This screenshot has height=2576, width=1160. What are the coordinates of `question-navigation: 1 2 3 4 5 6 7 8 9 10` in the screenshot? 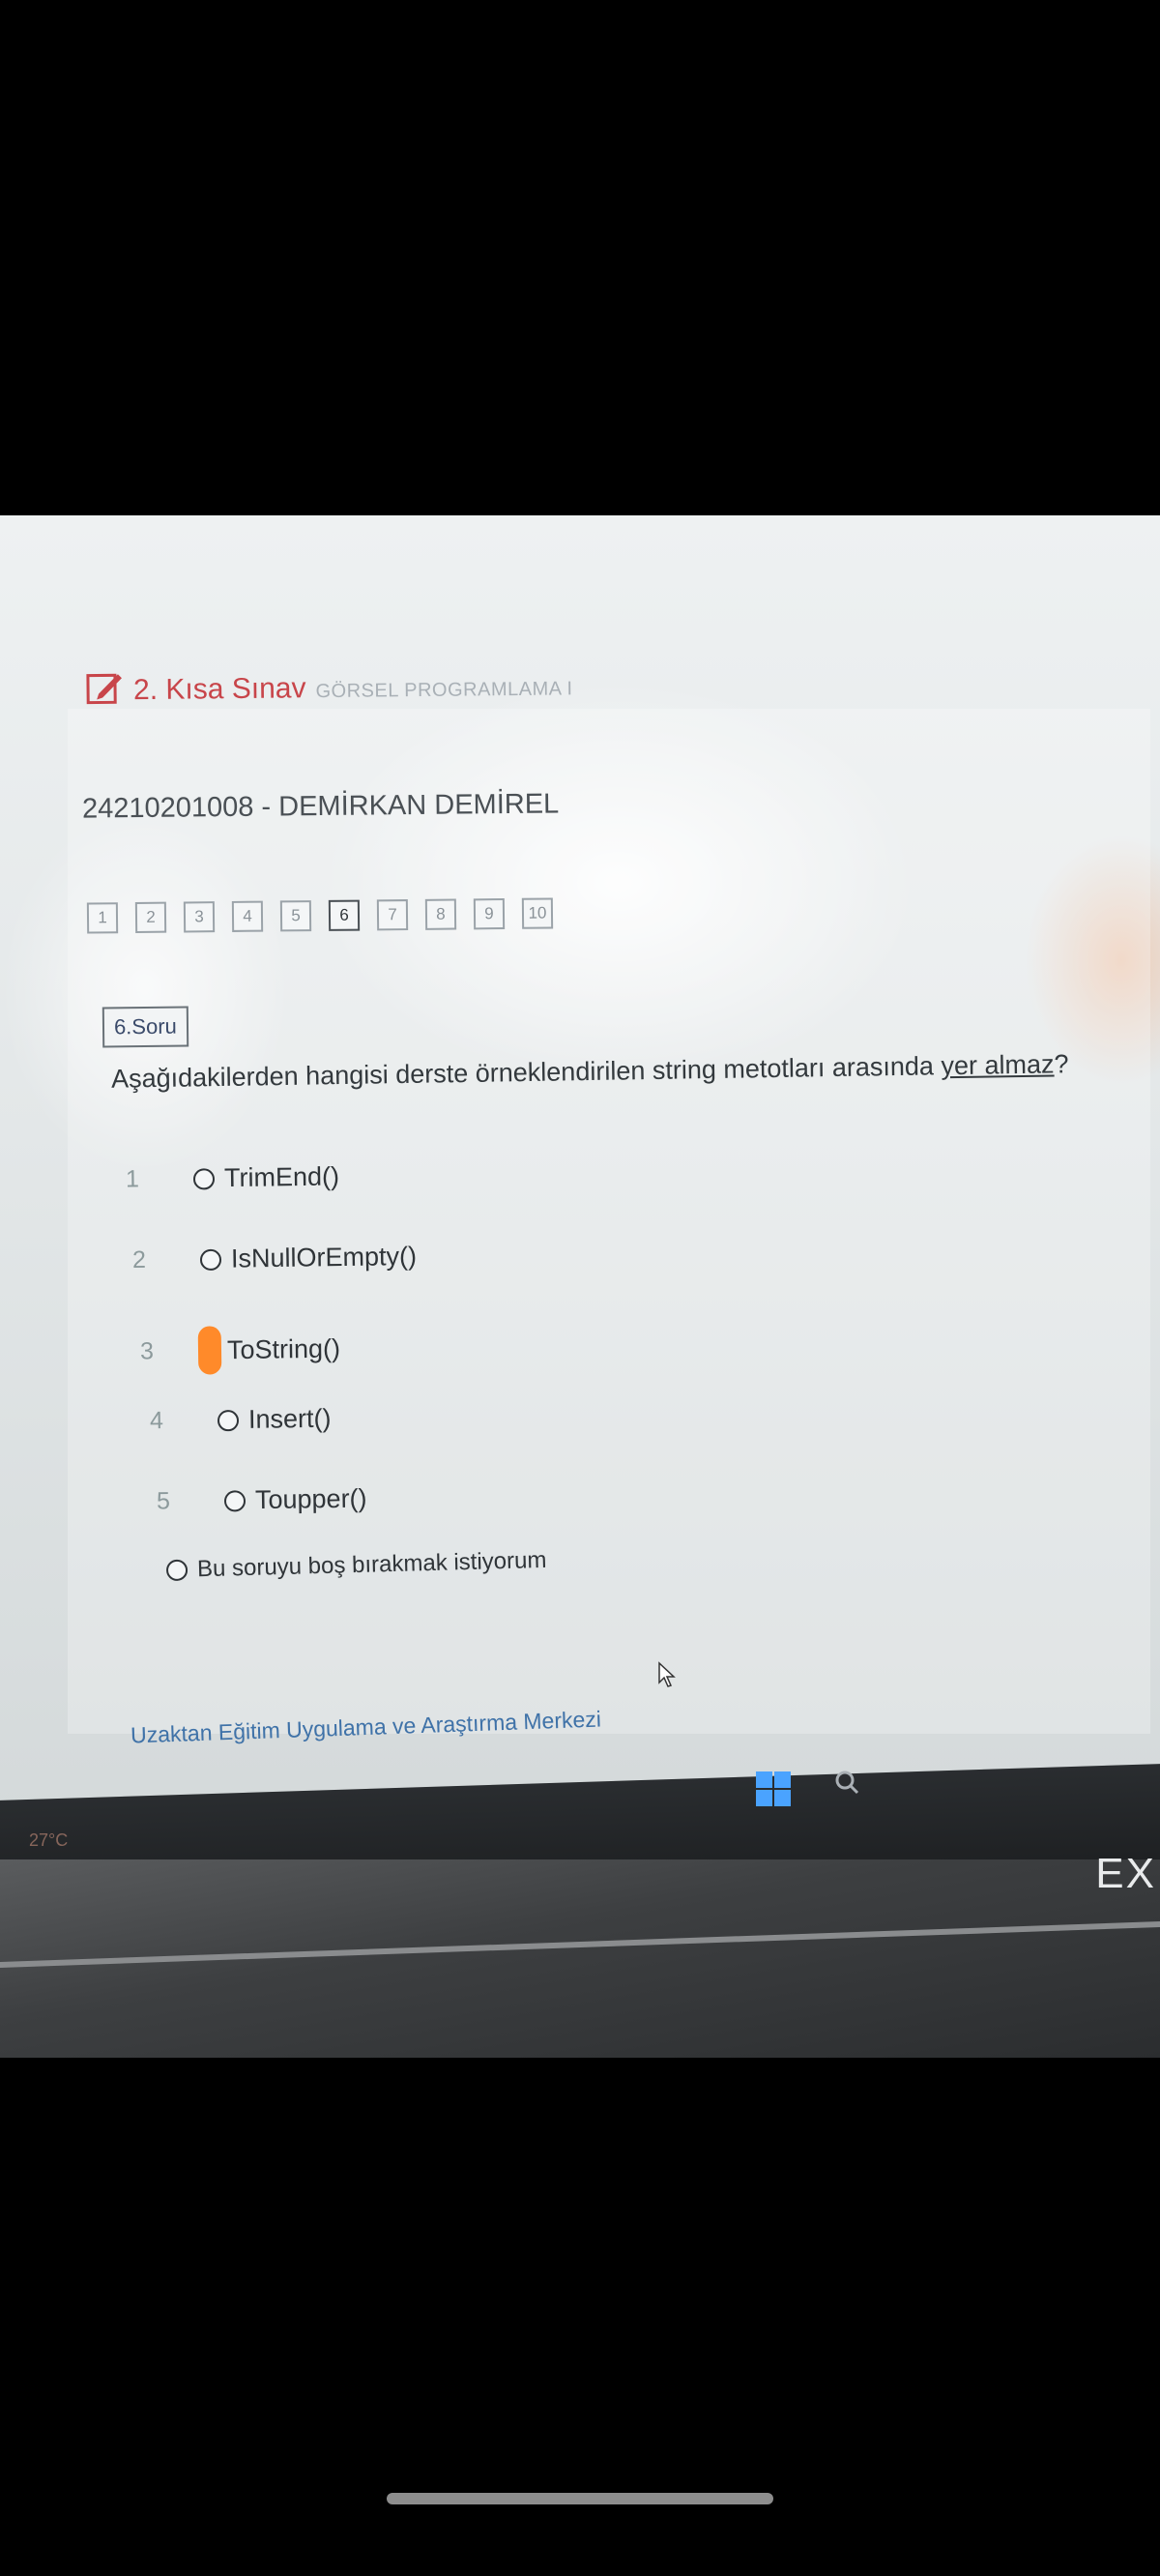 It's located at (320, 915).